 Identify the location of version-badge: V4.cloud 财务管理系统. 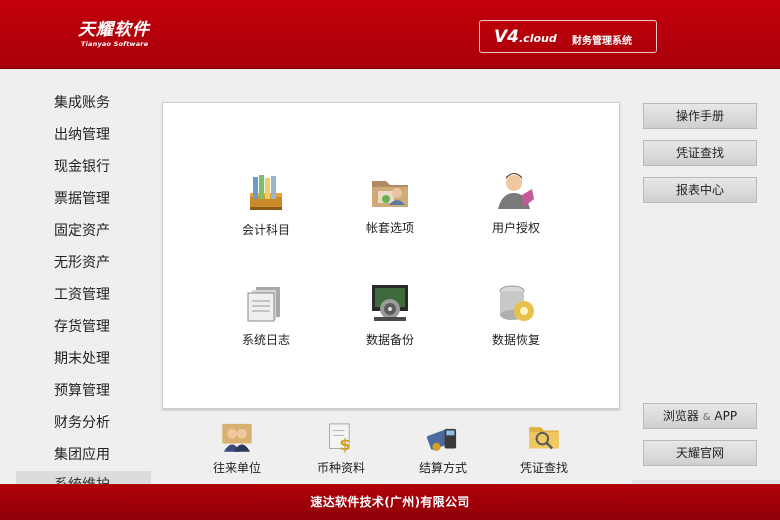
(568, 36).